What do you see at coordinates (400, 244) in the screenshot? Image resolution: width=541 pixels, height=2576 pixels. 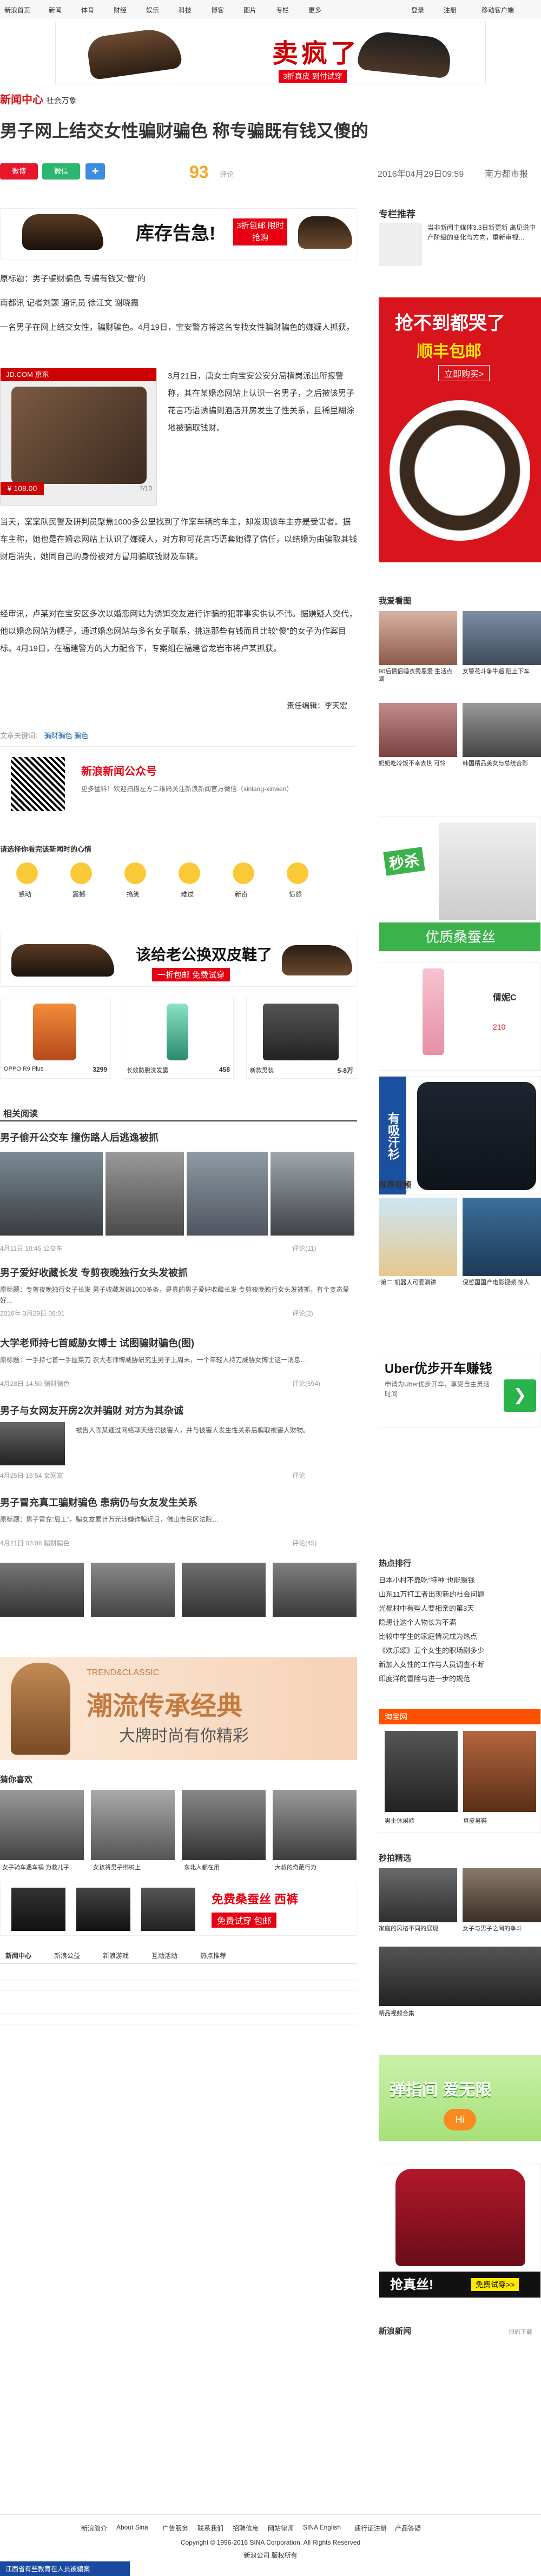 I see `column-thumb` at bounding box center [400, 244].